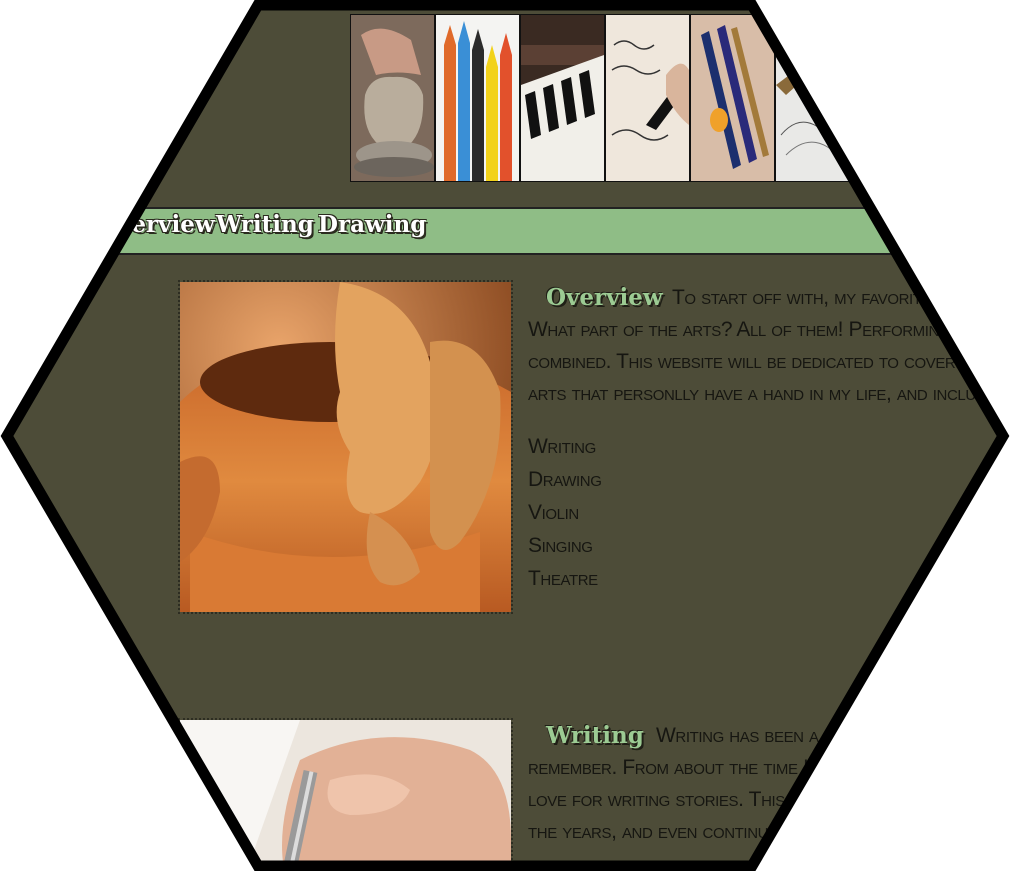 The height and width of the screenshot is (871, 1010). What do you see at coordinates (750, 735) in the screenshot?
I see `writing-text-line-1: Writing has been a hu` at bounding box center [750, 735].